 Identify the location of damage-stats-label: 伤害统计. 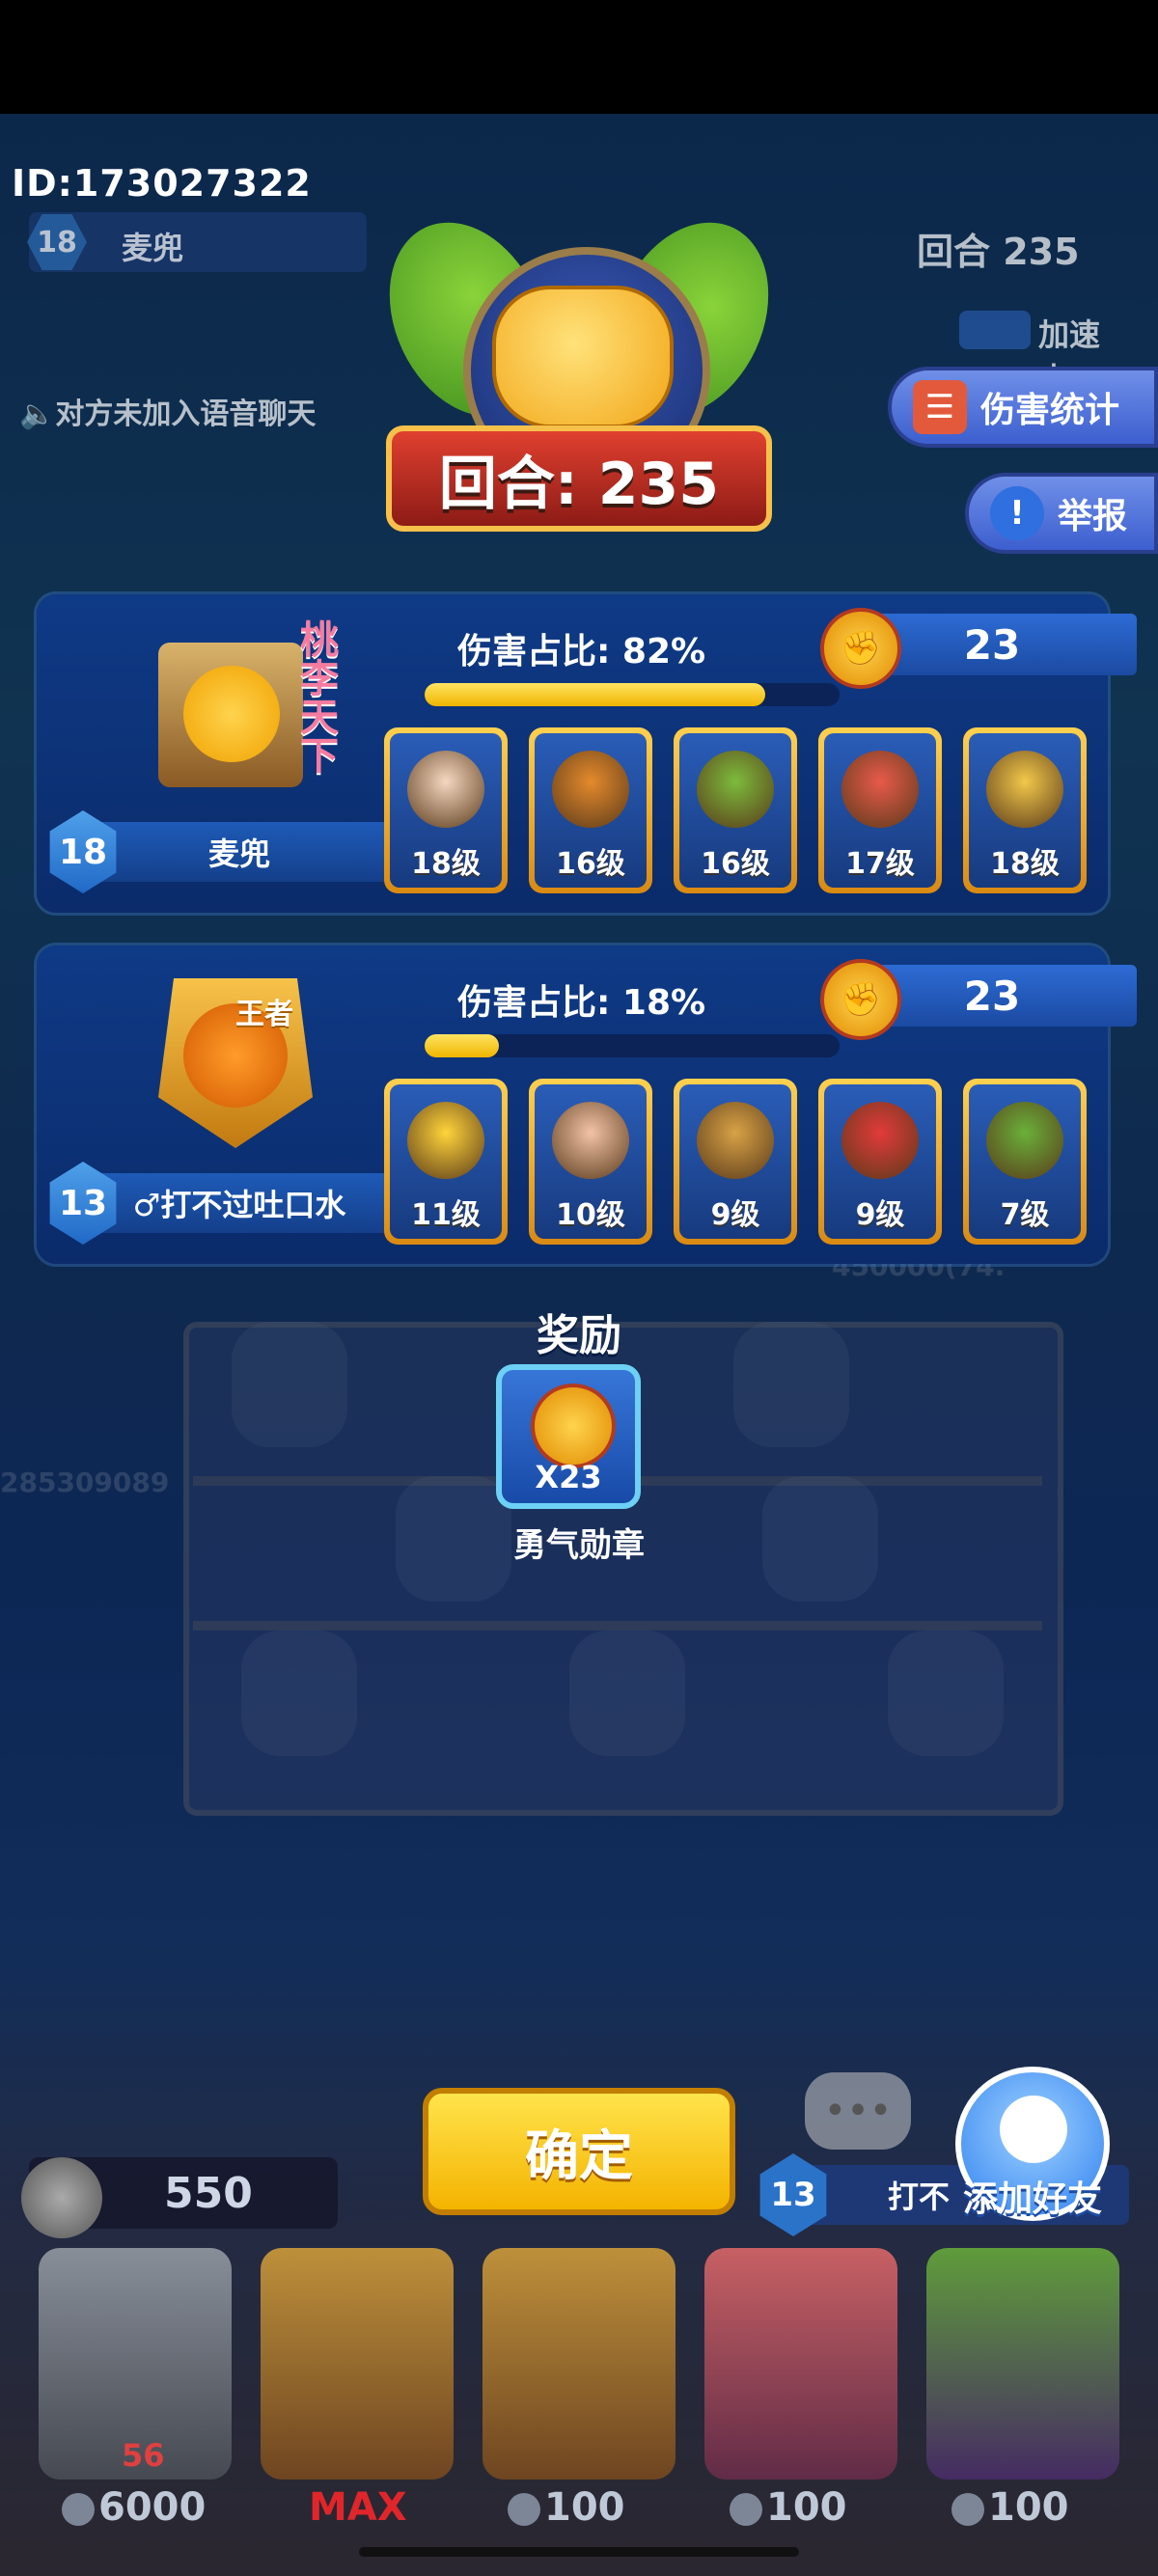
(1050, 410).